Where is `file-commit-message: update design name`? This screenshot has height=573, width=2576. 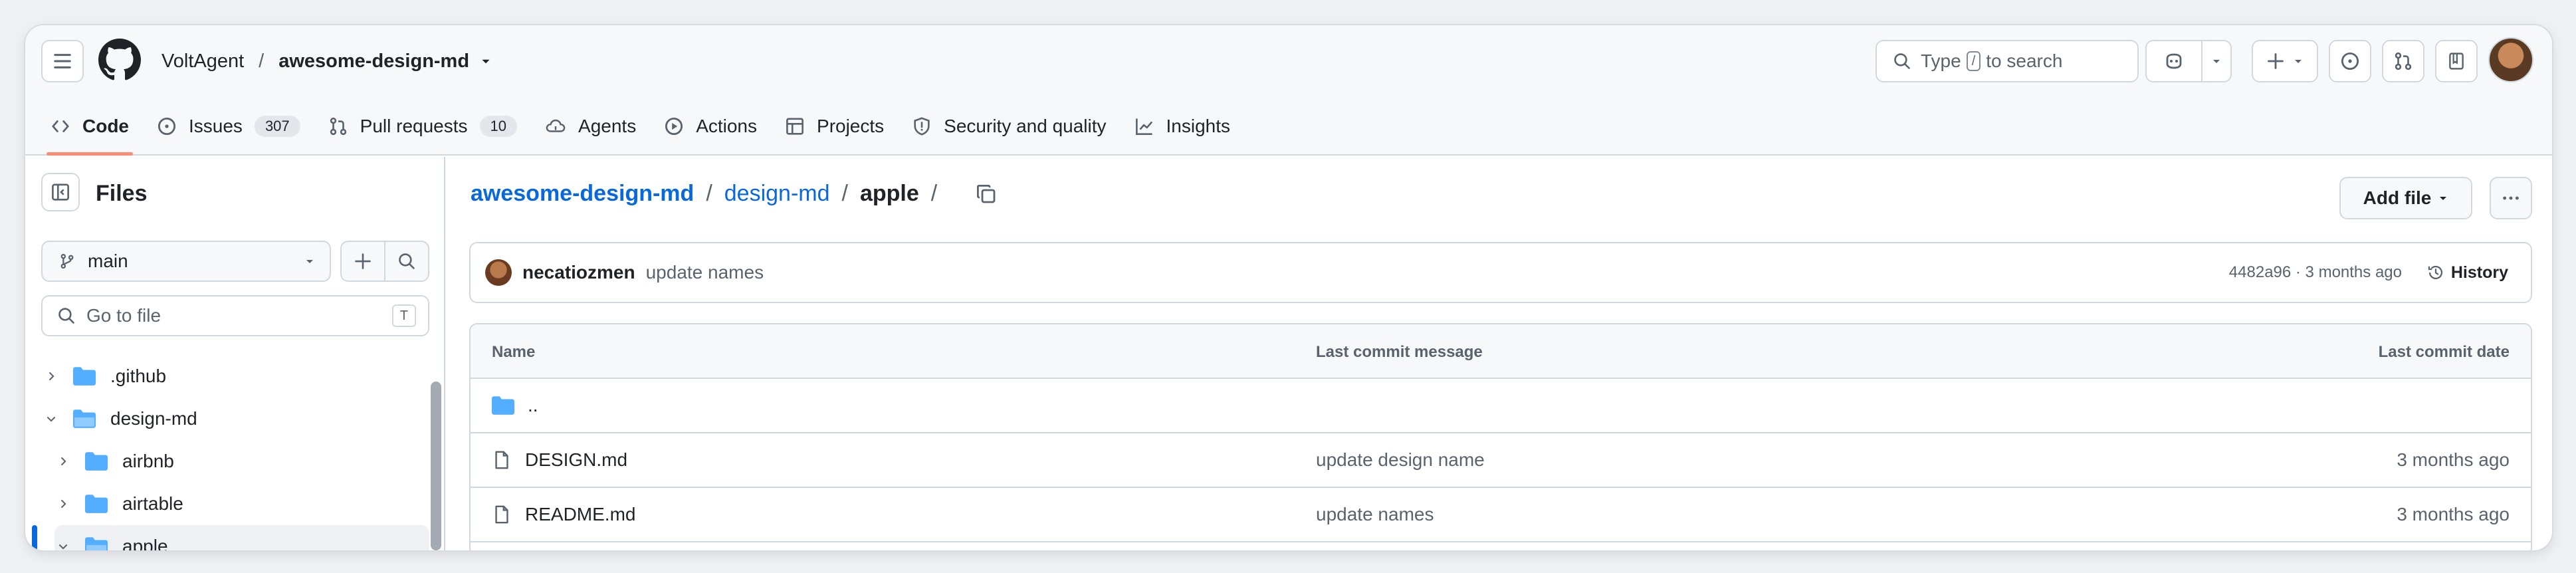 file-commit-message: update design name is located at coordinates (1400, 460).